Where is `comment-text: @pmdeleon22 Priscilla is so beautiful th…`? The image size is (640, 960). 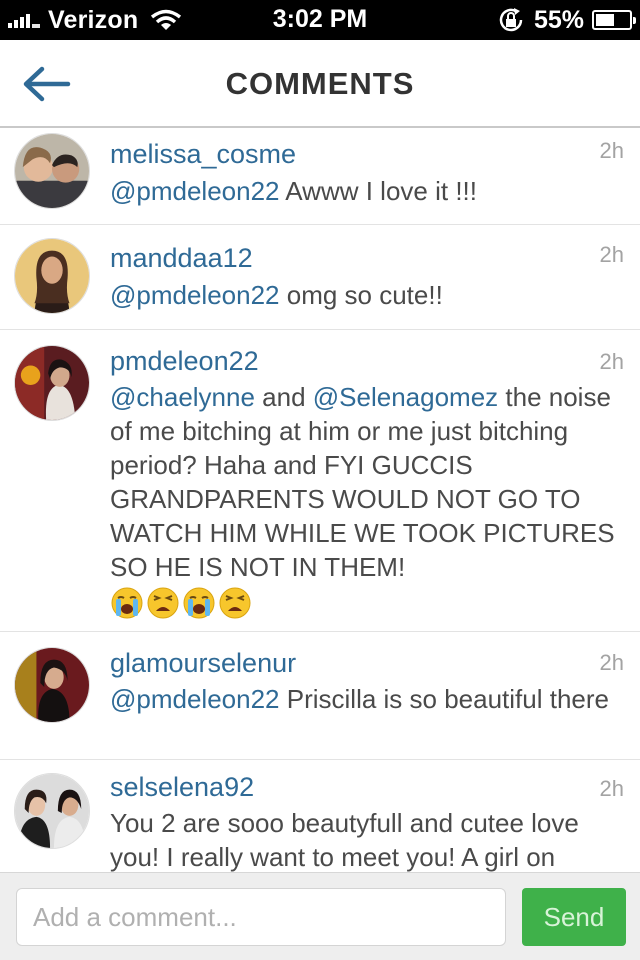
comment-text: @pmdeleon22 Priscilla is so beautiful th… is located at coordinates (362, 699).